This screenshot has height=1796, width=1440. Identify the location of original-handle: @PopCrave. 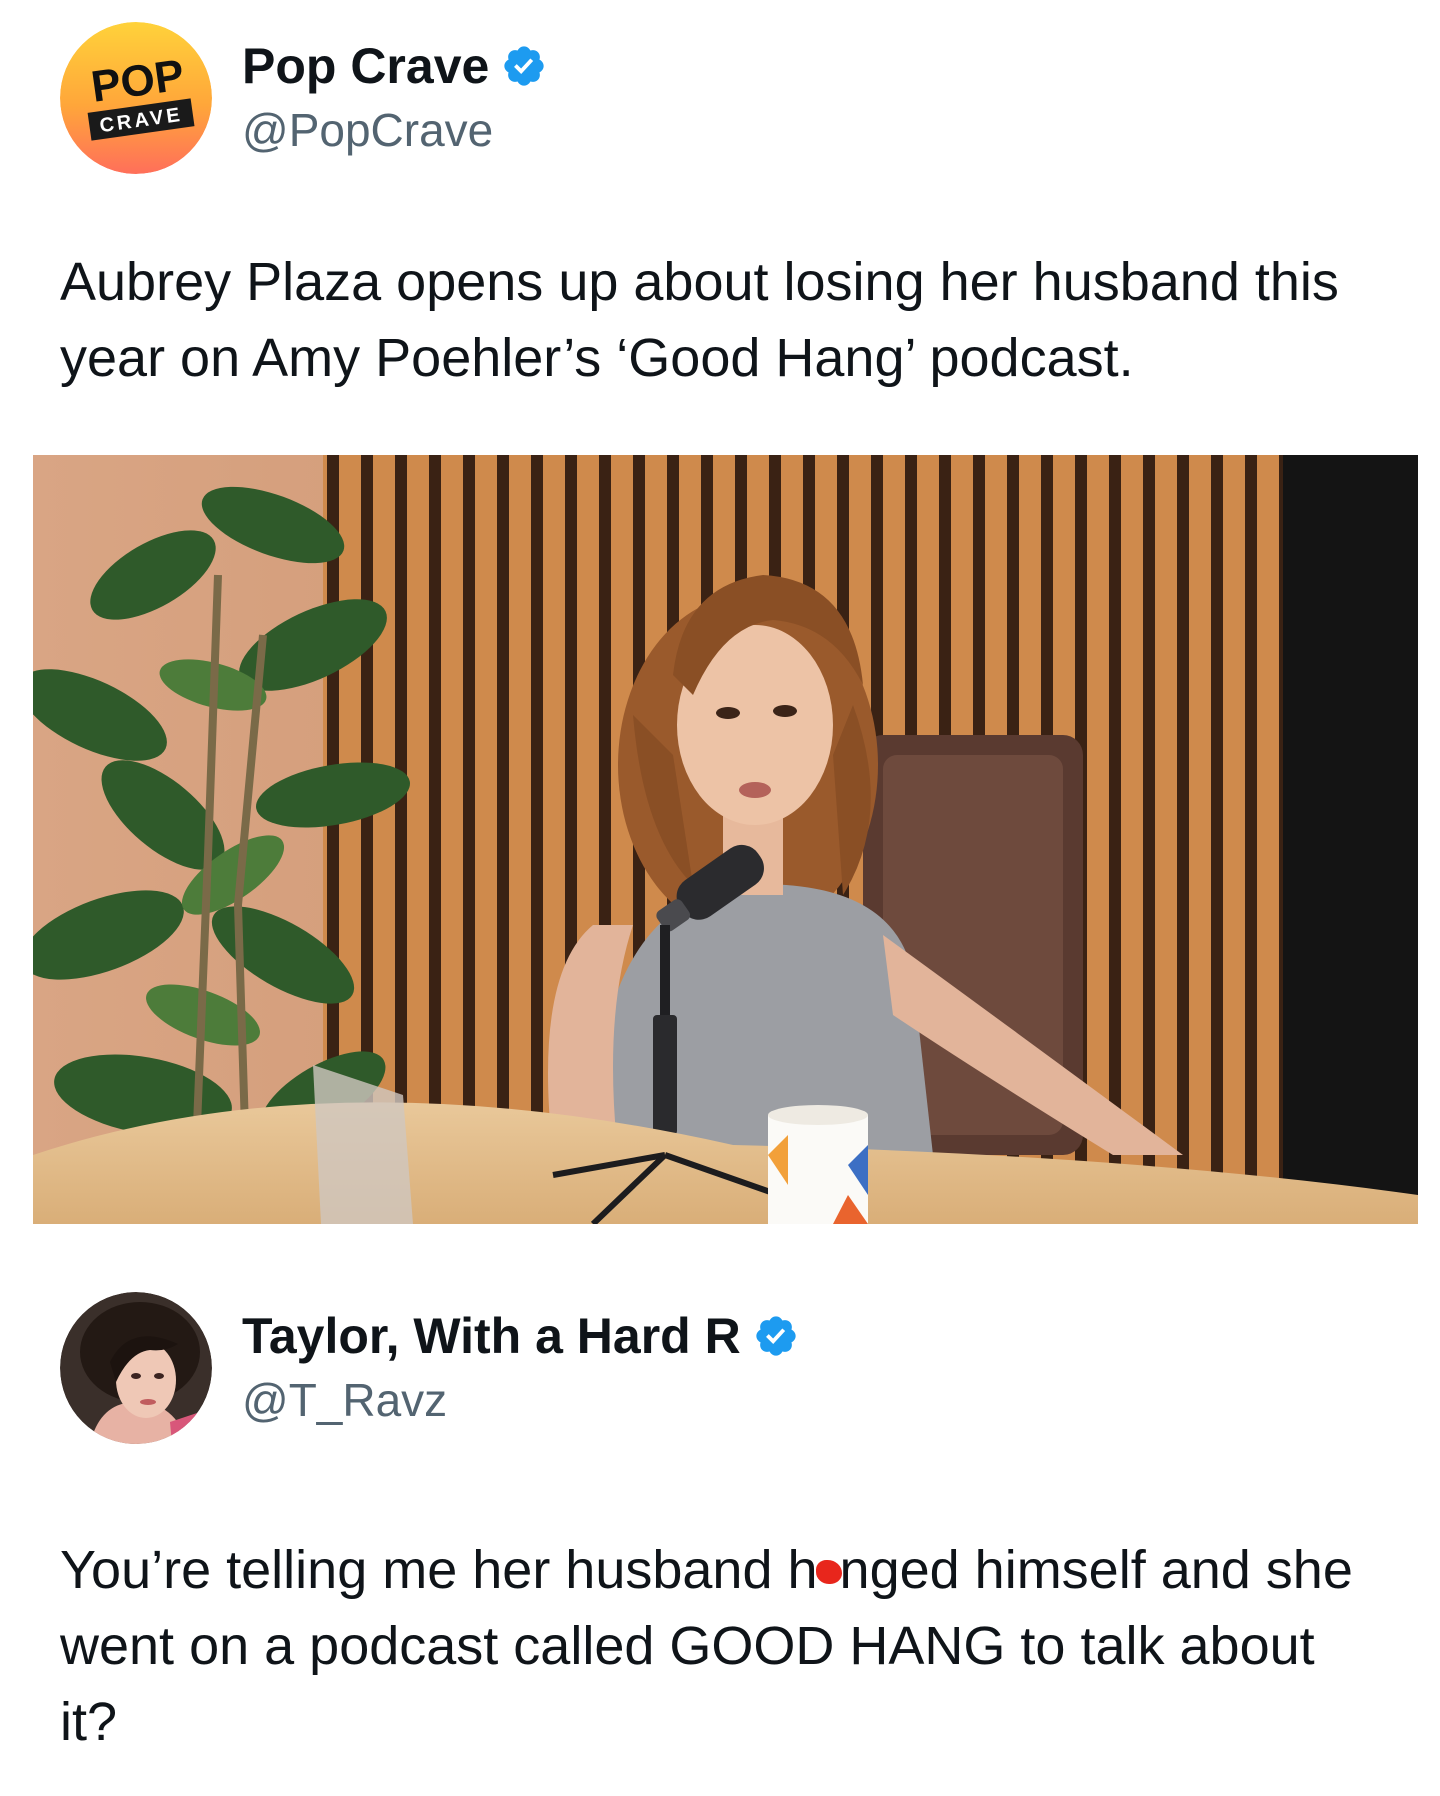
(394, 131).